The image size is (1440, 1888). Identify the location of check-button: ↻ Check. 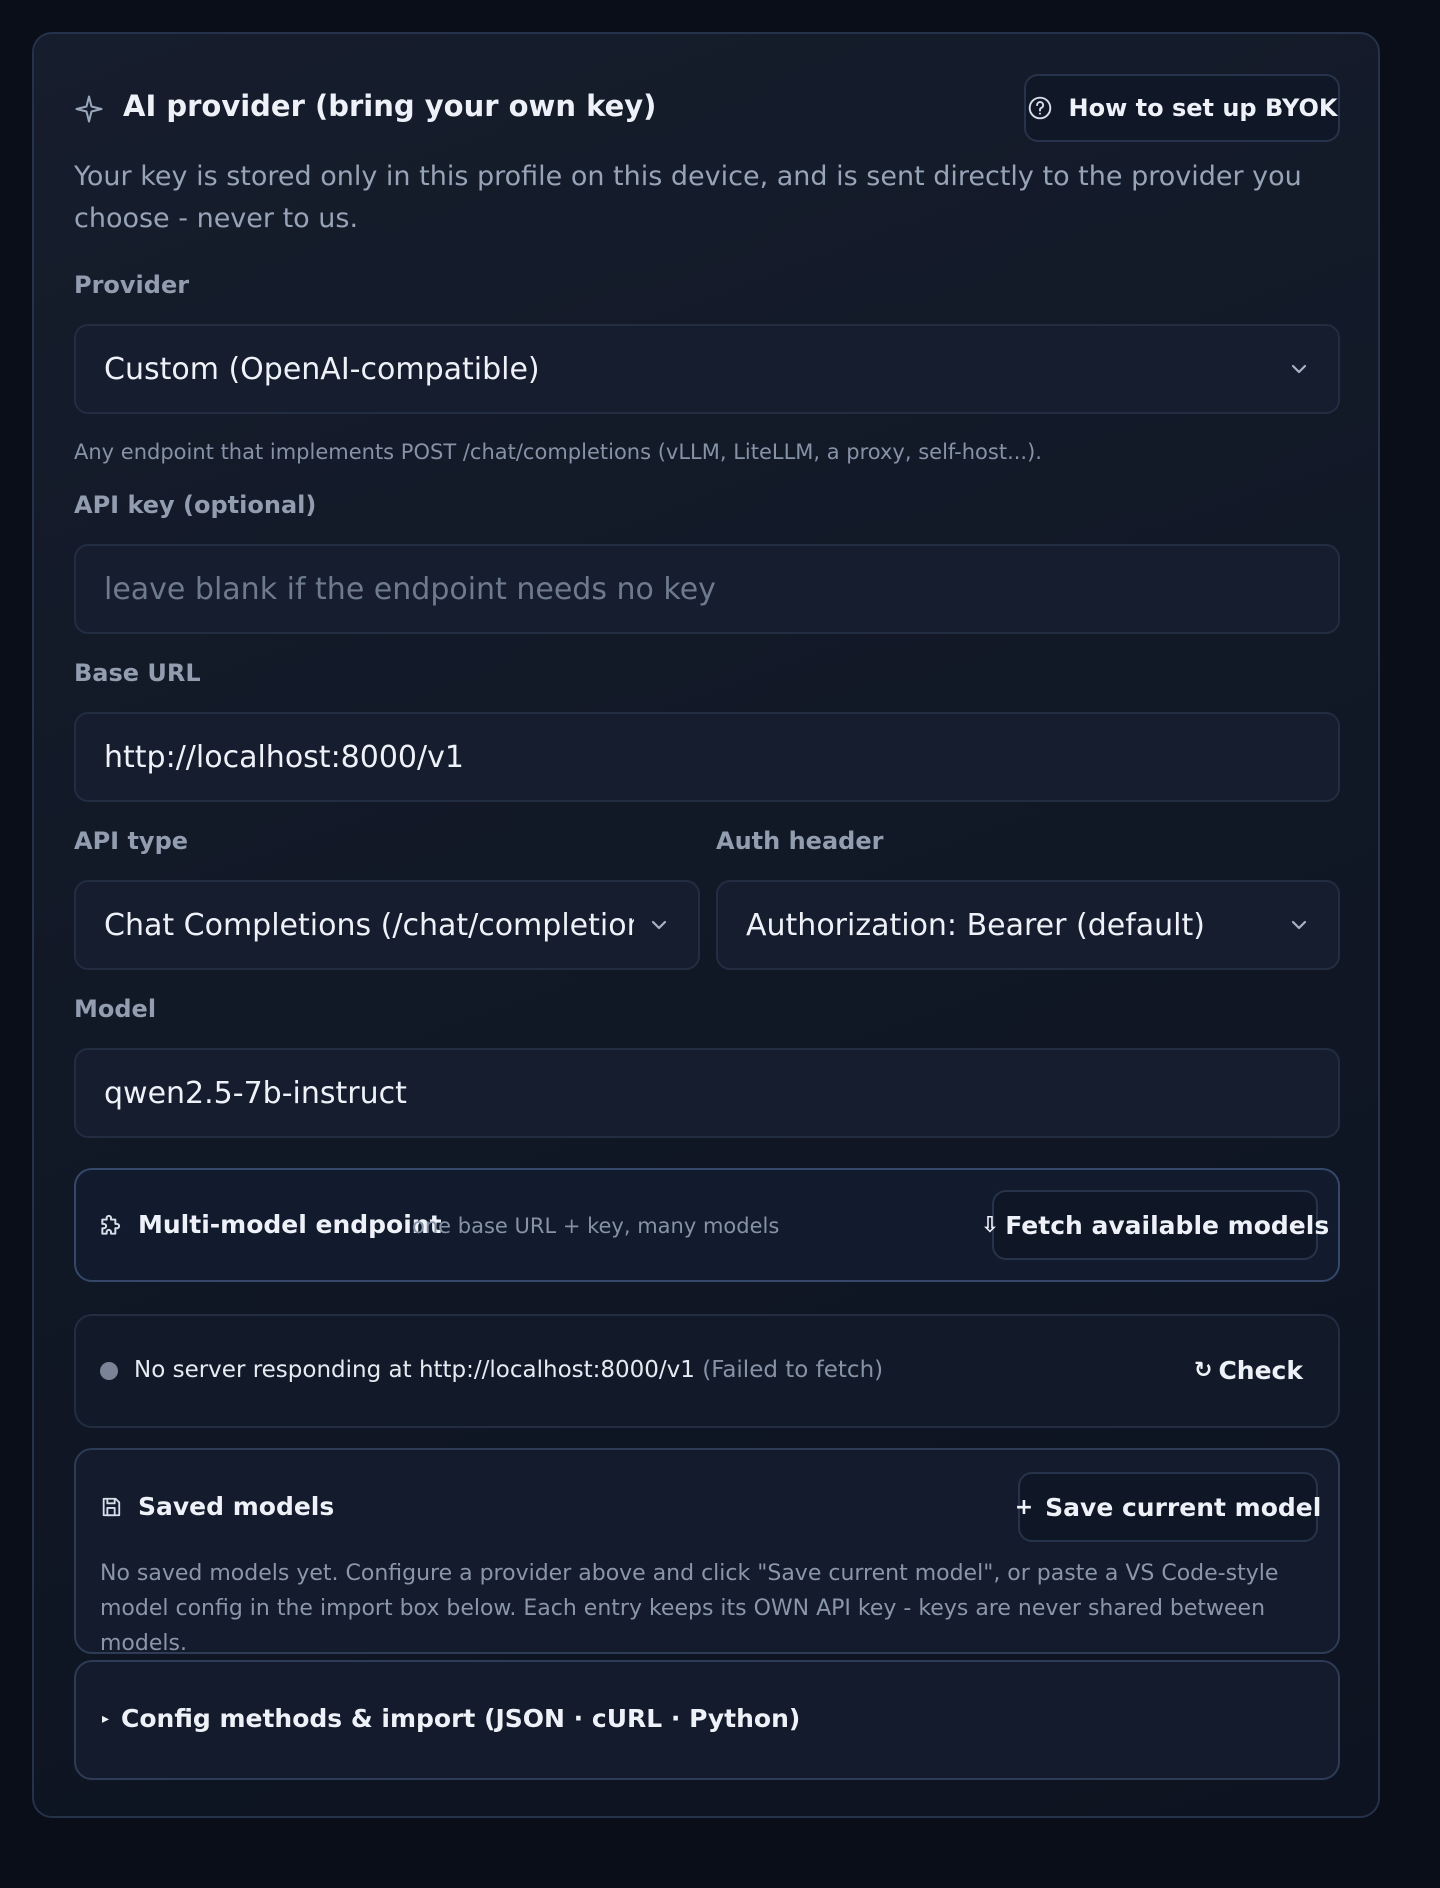
(1248, 1370).